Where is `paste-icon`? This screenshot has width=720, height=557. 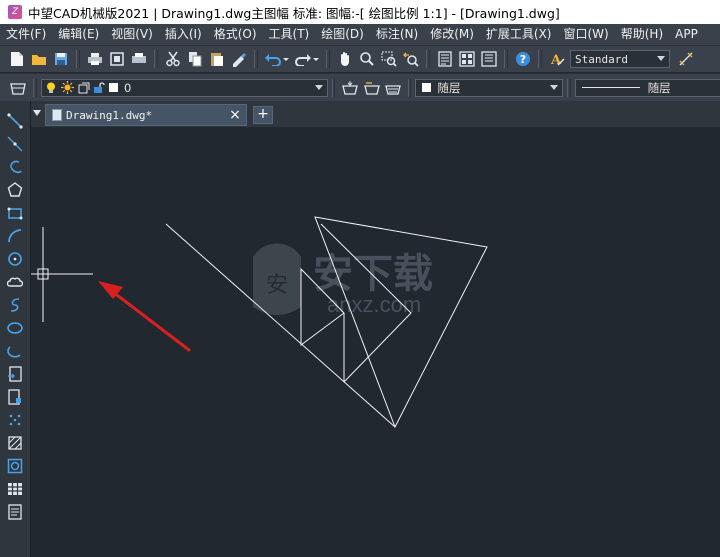 paste-icon is located at coordinates (217, 59).